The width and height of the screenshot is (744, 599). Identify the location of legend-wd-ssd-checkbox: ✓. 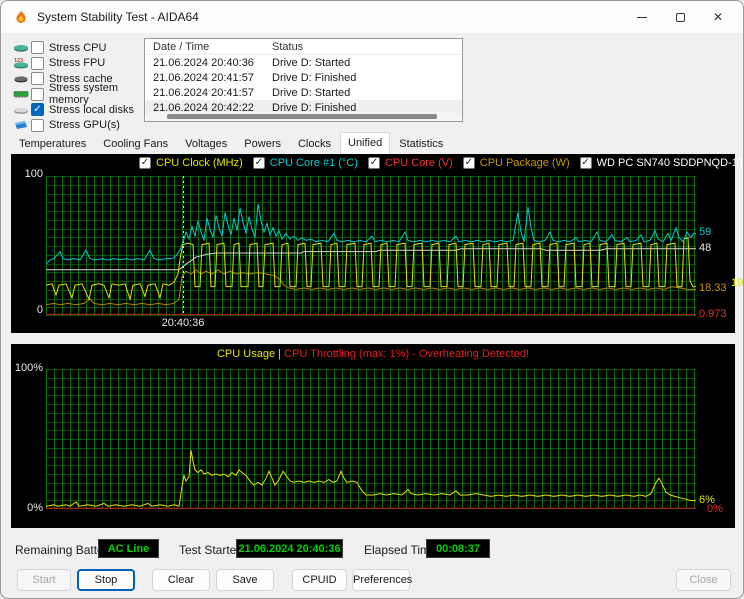
(585, 163).